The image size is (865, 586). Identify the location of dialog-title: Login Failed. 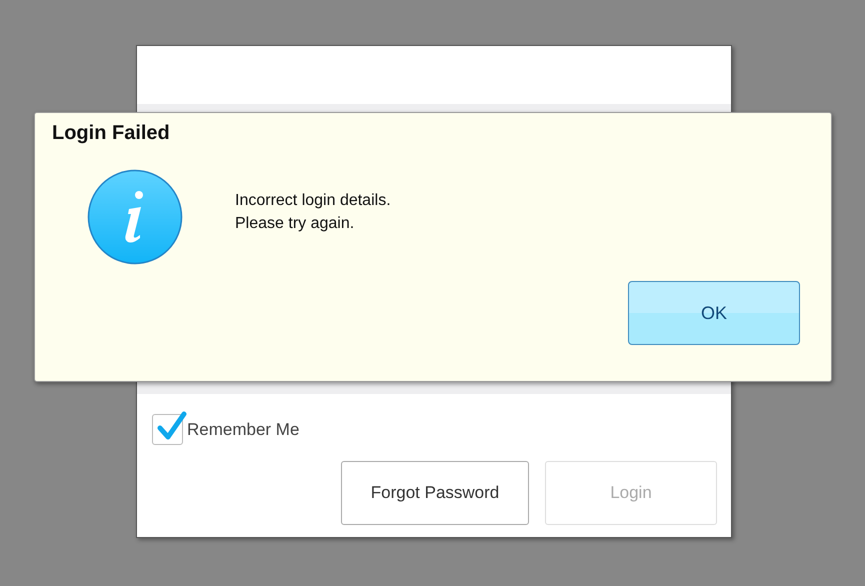
(111, 133).